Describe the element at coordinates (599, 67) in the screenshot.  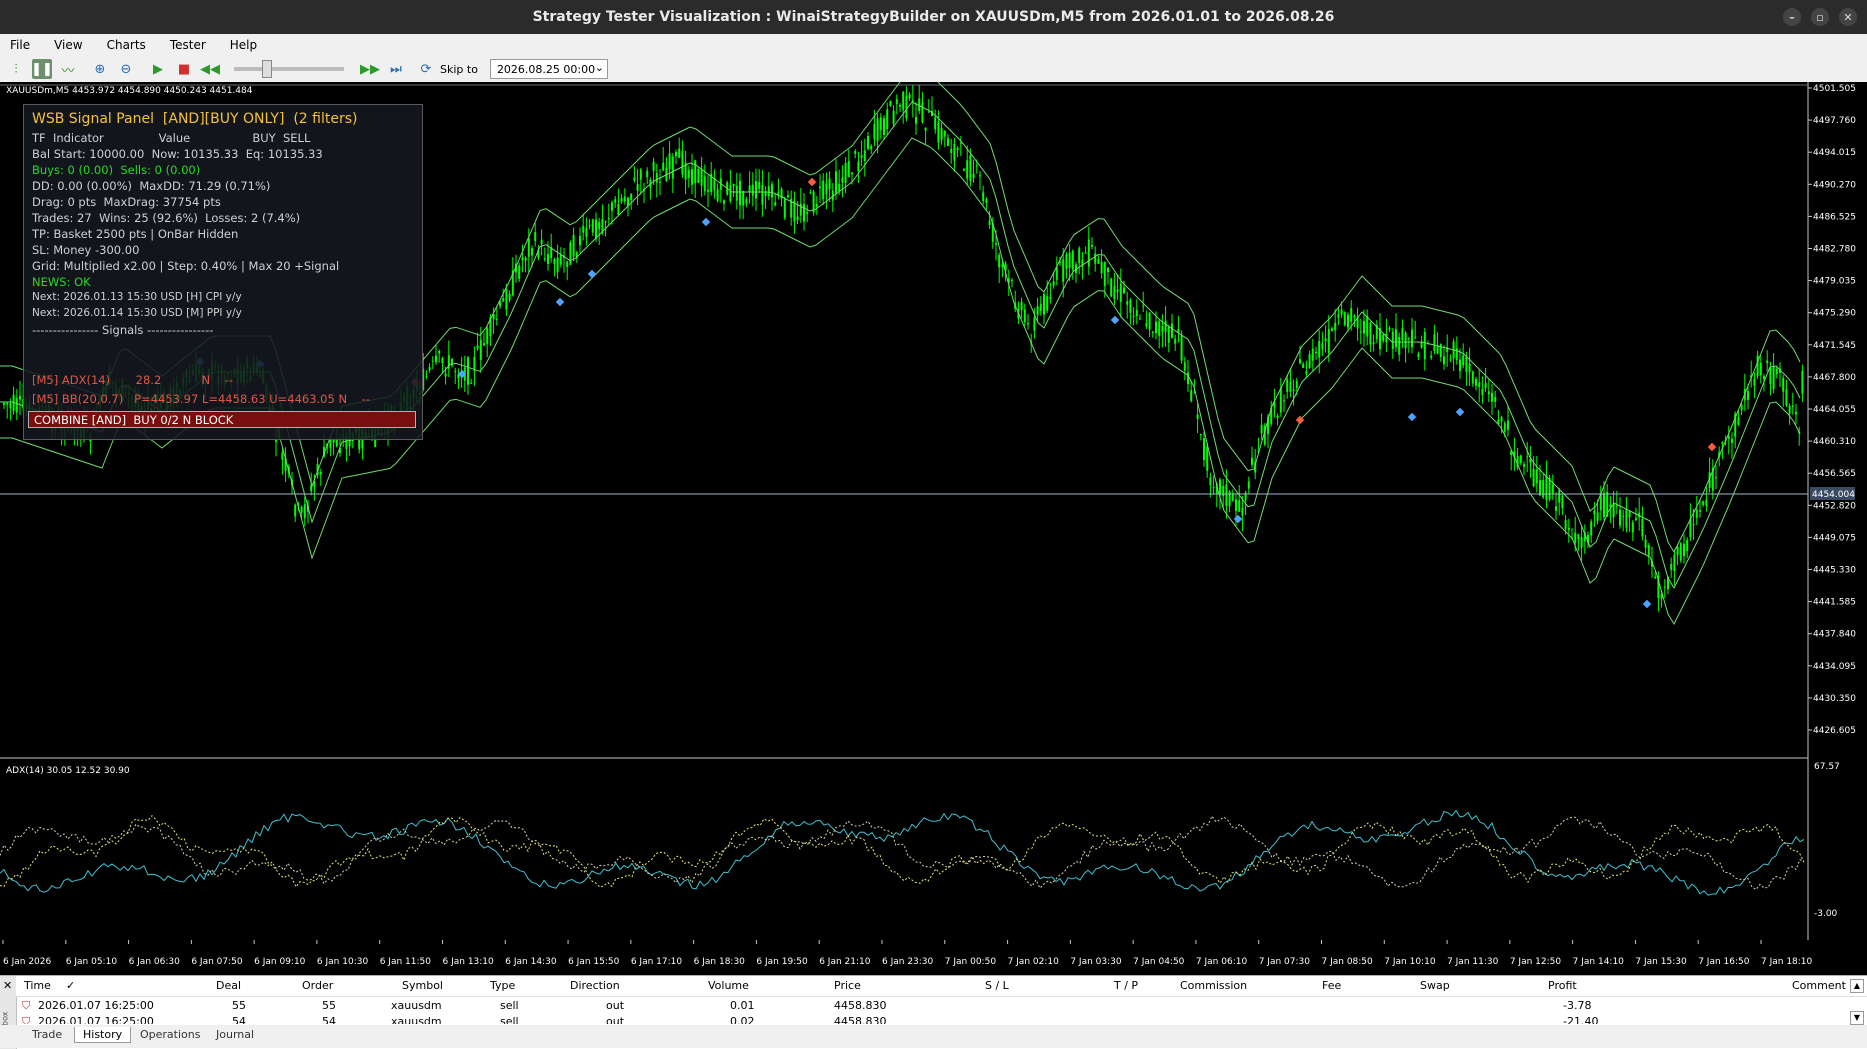
I see `chevron-down-icon: ⌄` at that location.